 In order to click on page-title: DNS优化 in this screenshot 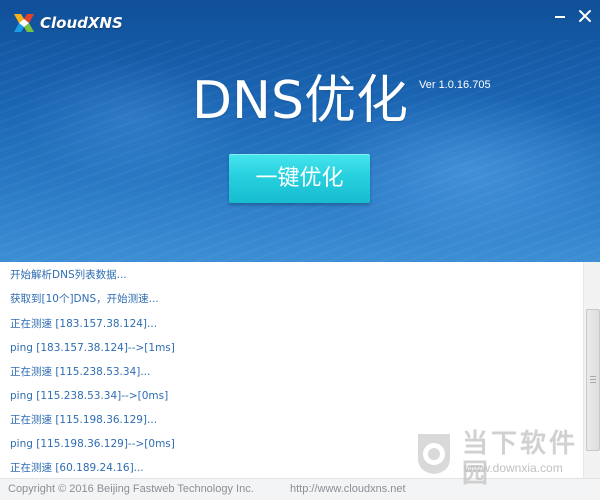, I will do `click(300, 101)`.